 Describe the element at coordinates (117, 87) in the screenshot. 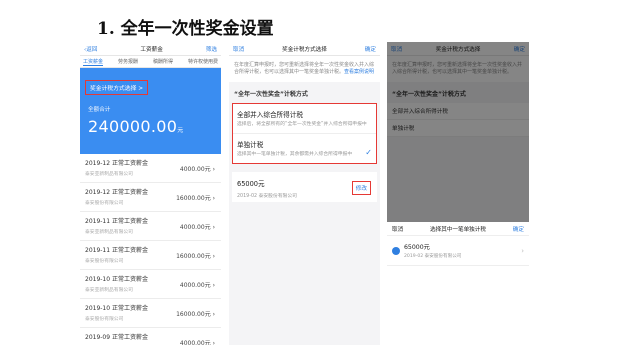

I see `bonus-method-button: 奖金计税方式选择 >` at that location.